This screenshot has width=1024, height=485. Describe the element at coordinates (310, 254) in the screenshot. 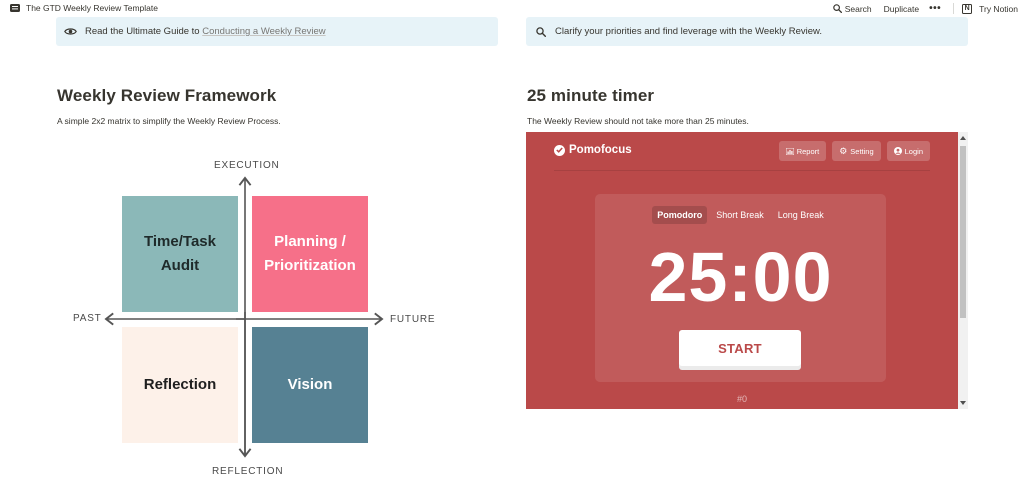

I see `quadrant-planning-prioritization: Planning / Prioritization` at that location.